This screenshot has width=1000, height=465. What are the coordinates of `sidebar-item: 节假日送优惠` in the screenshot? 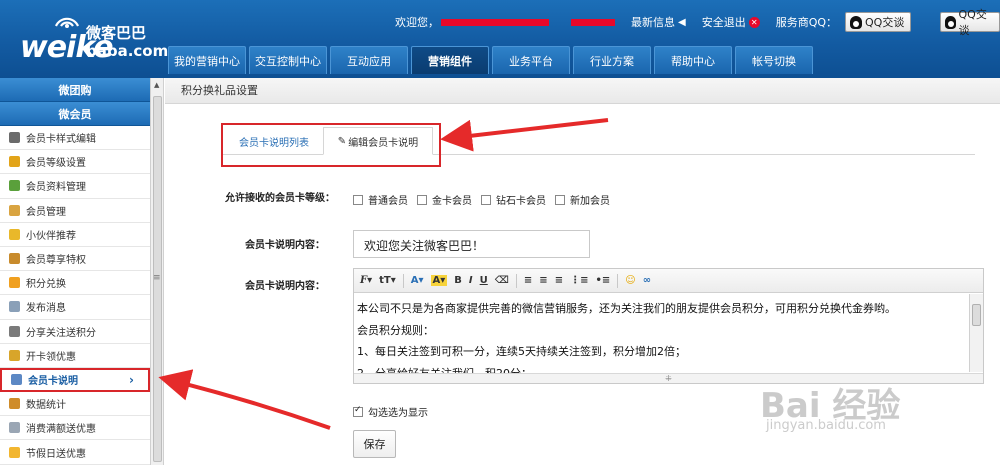 It's located at (75, 452).